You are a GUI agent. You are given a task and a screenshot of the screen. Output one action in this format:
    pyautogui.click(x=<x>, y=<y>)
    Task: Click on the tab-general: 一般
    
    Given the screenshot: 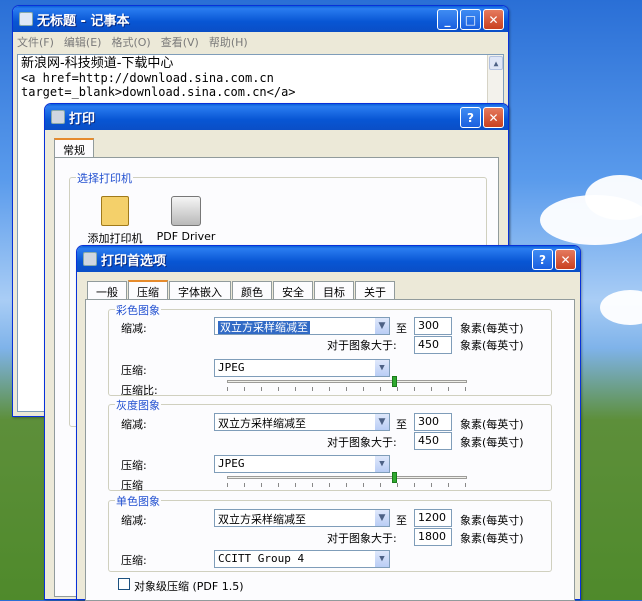 What is the action you would take?
    pyautogui.click(x=107, y=290)
    